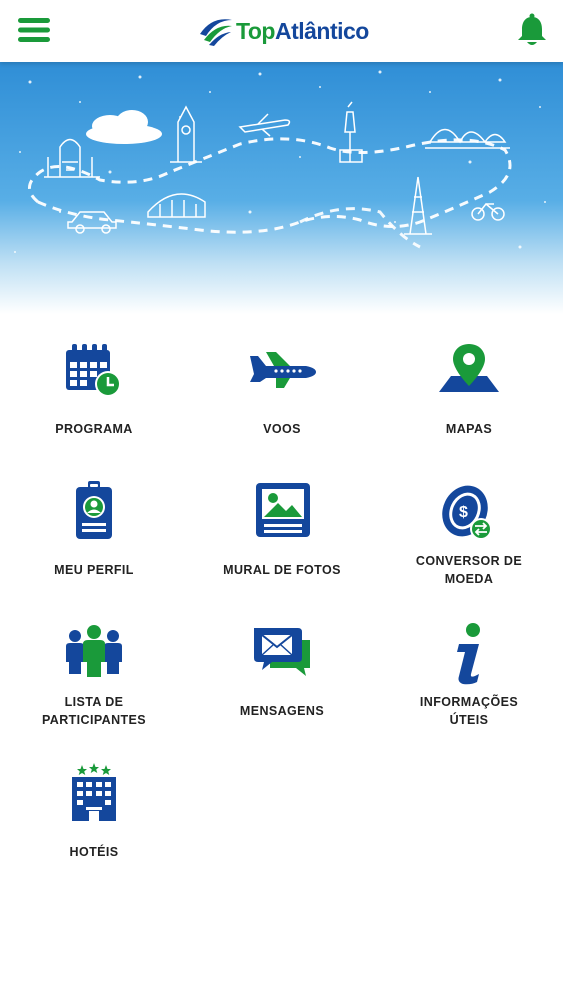  I want to click on notifications-button, so click(532, 30).